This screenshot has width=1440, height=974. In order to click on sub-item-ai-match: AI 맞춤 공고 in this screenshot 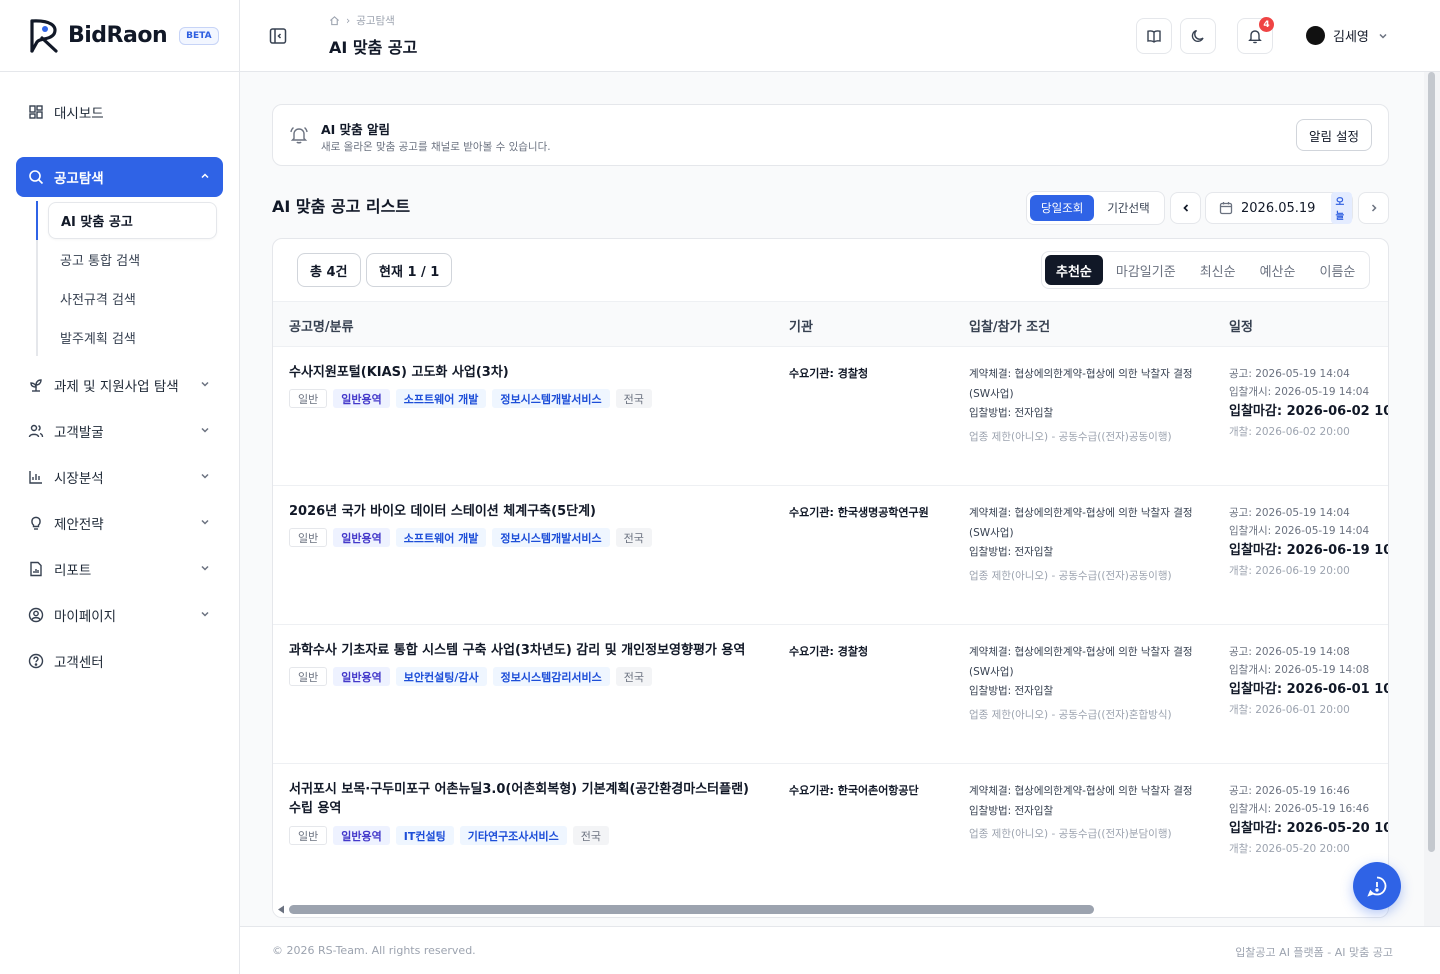, I will do `click(132, 220)`.